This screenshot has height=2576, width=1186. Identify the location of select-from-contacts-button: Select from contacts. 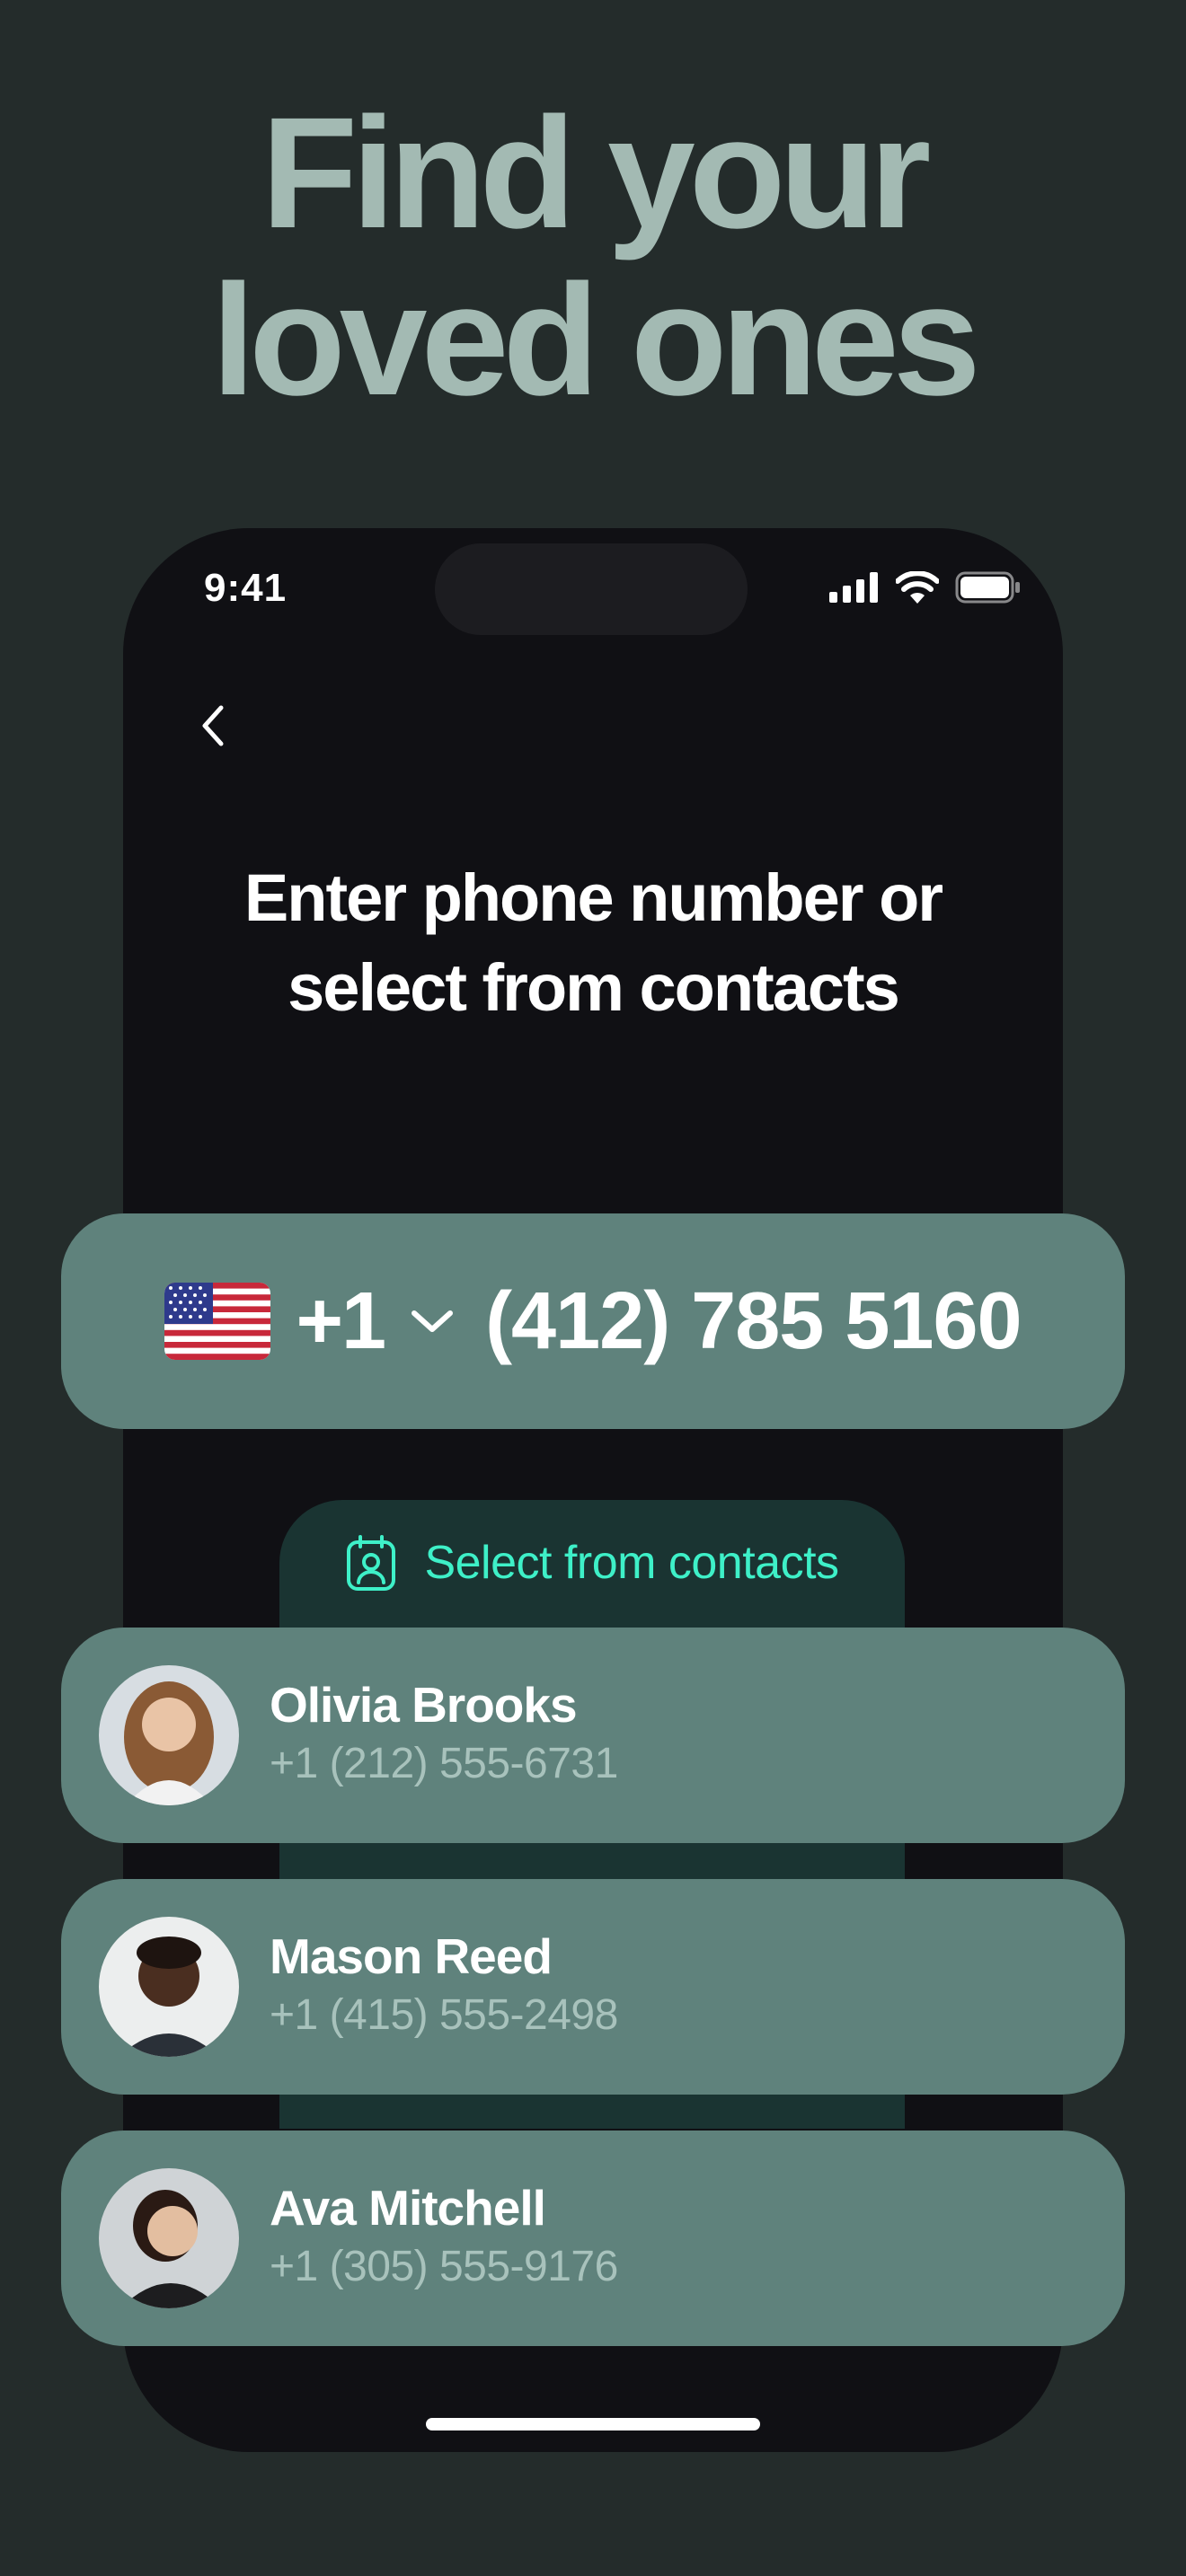
(592, 1563).